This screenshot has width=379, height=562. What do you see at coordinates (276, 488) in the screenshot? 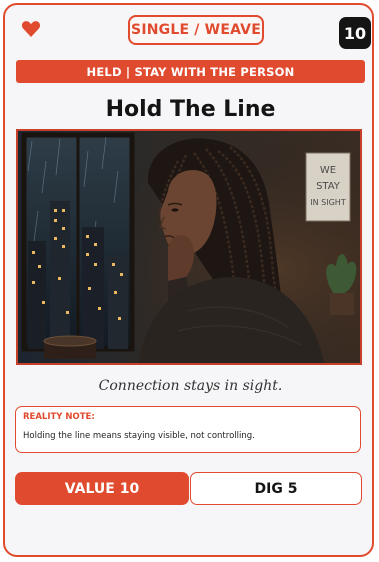
I see `dig-stat: DIG 5` at bounding box center [276, 488].